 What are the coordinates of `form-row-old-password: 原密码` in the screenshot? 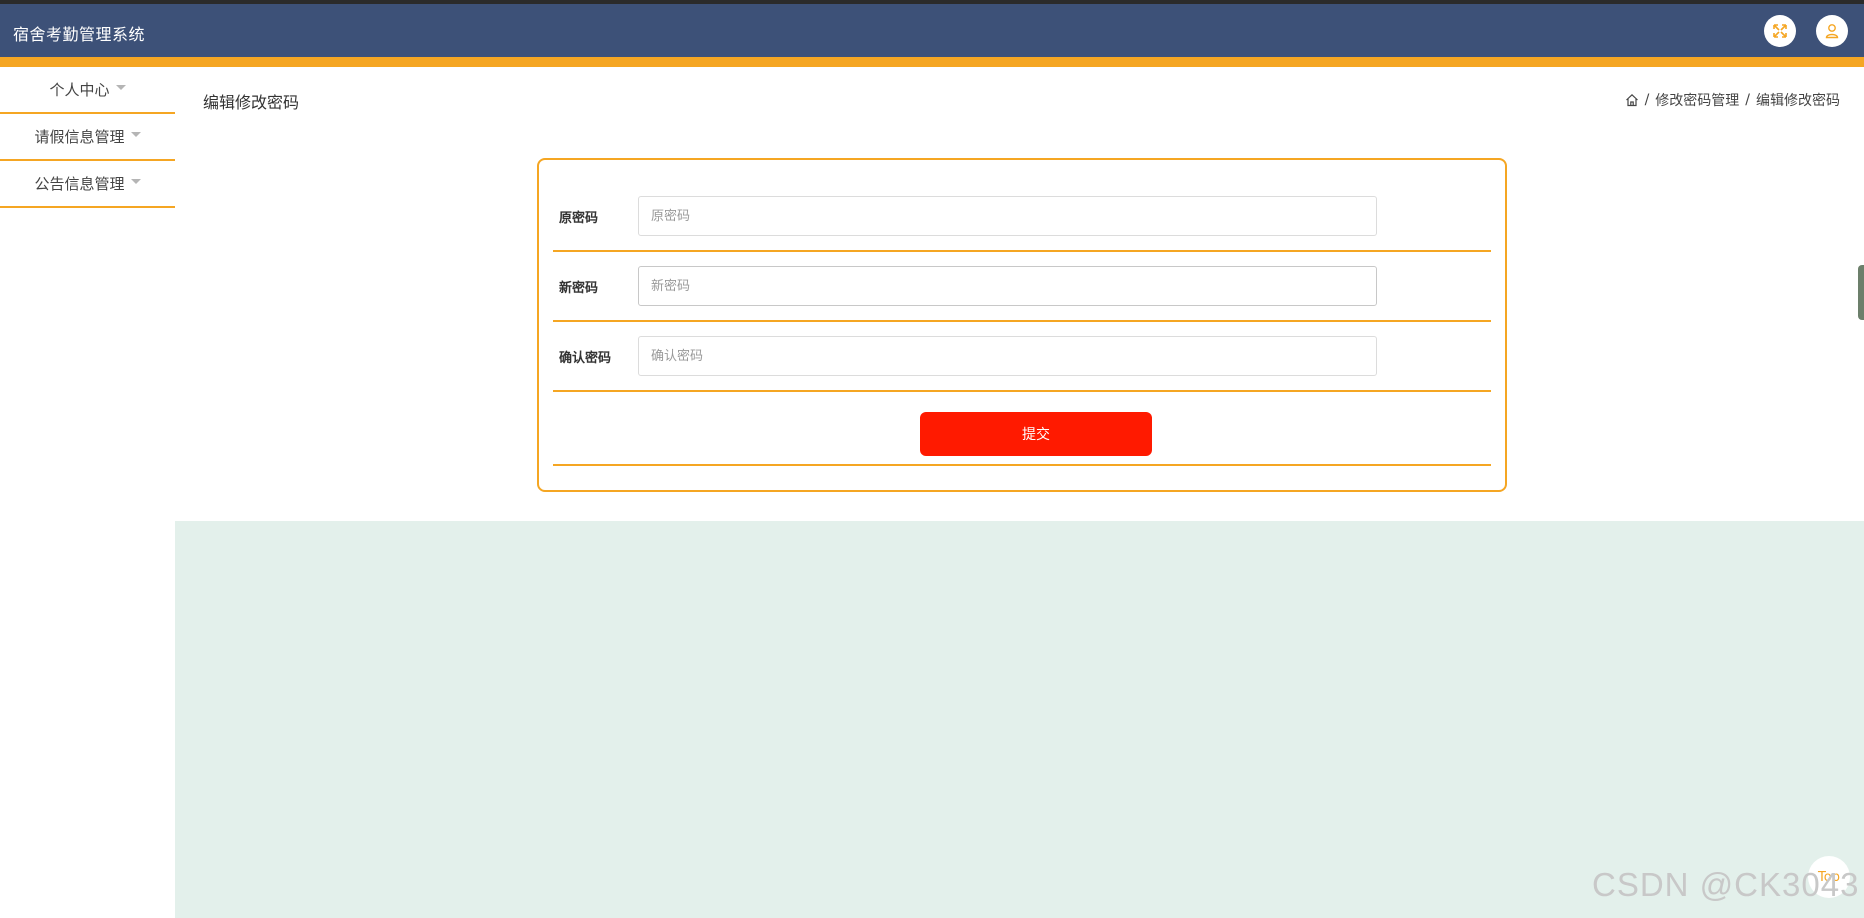 It's located at (1022, 217).